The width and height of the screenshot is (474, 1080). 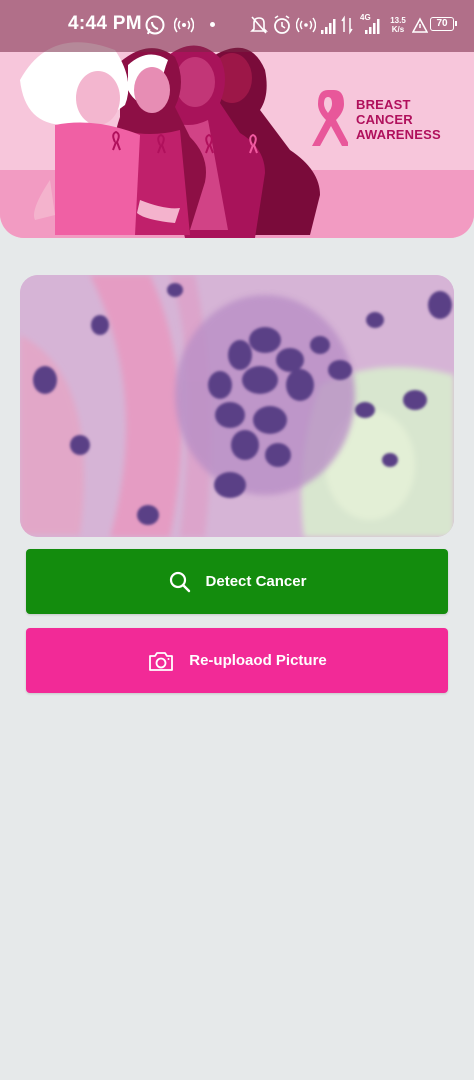 I want to click on awareness-title-line2: CANCER, so click(x=384, y=119).